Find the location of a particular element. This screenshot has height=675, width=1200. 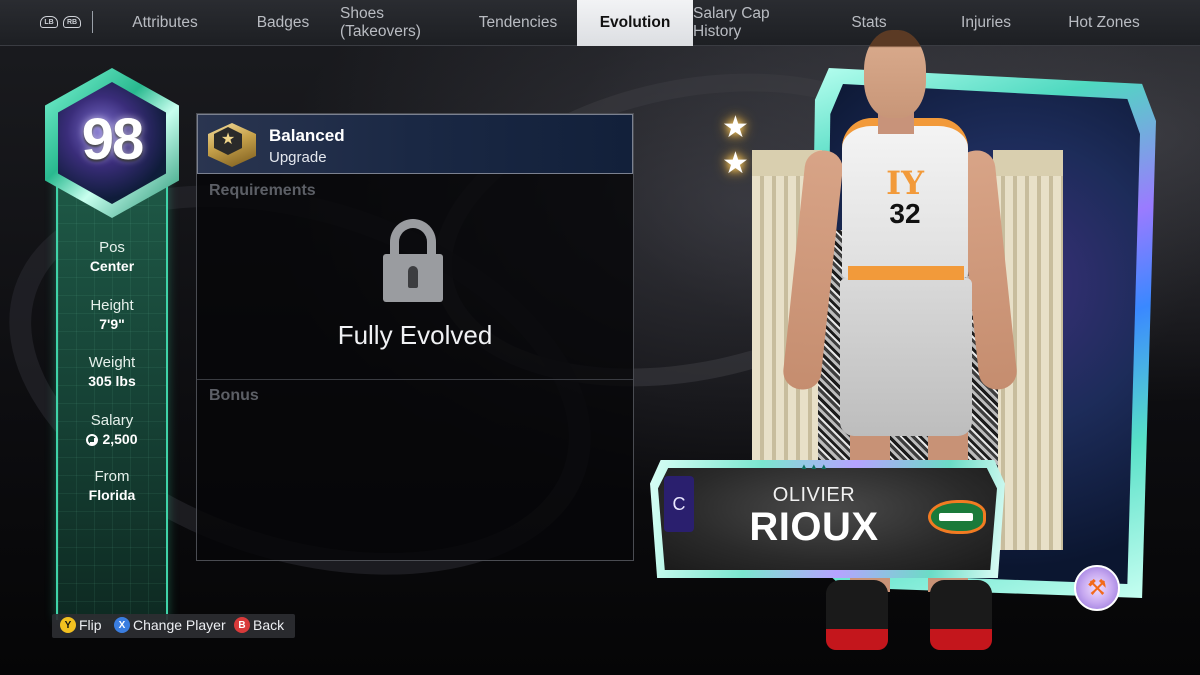

info-label: Height is located at coordinates (112, 305).